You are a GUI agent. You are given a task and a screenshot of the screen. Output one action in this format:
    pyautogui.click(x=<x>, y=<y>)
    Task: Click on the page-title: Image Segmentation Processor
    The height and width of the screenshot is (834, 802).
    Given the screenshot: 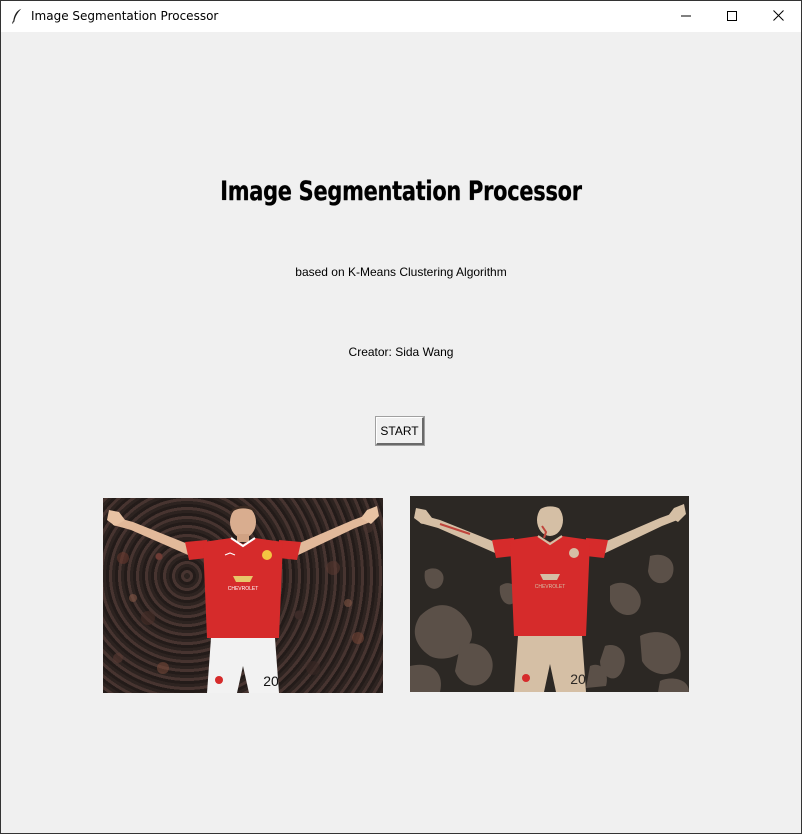 What is the action you would take?
    pyautogui.click(x=401, y=191)
    